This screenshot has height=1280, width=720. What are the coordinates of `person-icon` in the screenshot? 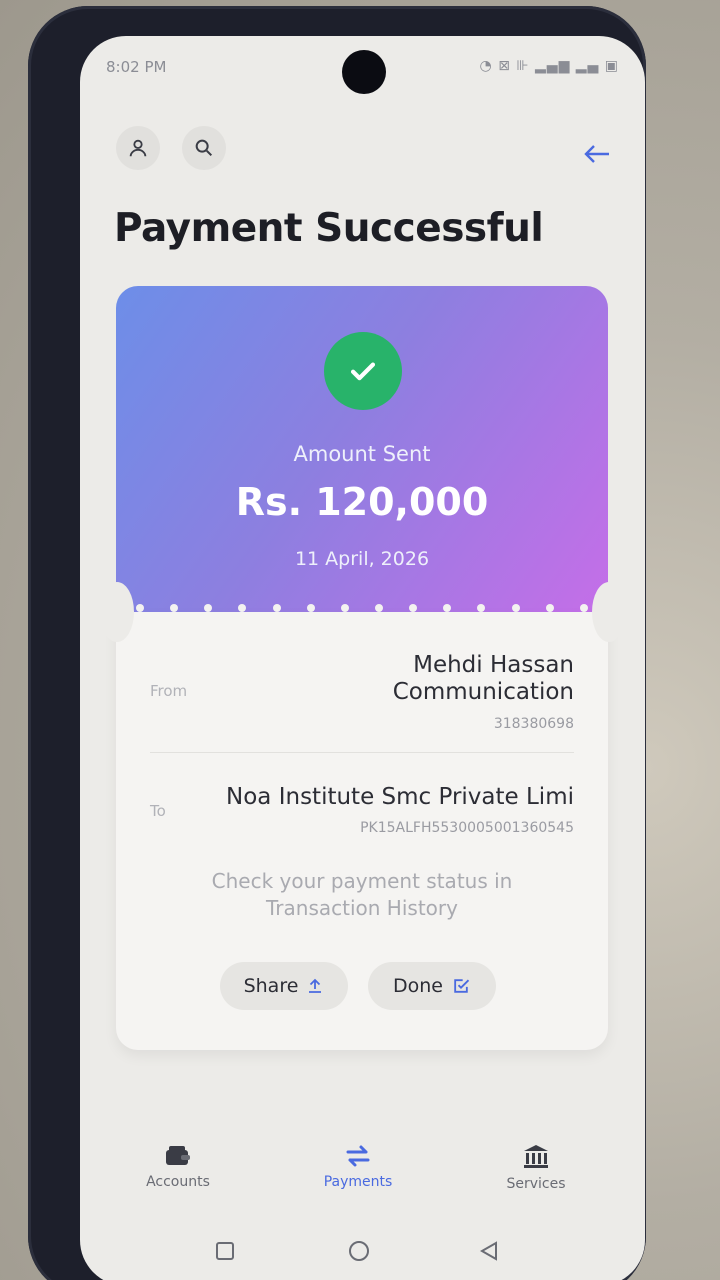 It's located at (138, 148).